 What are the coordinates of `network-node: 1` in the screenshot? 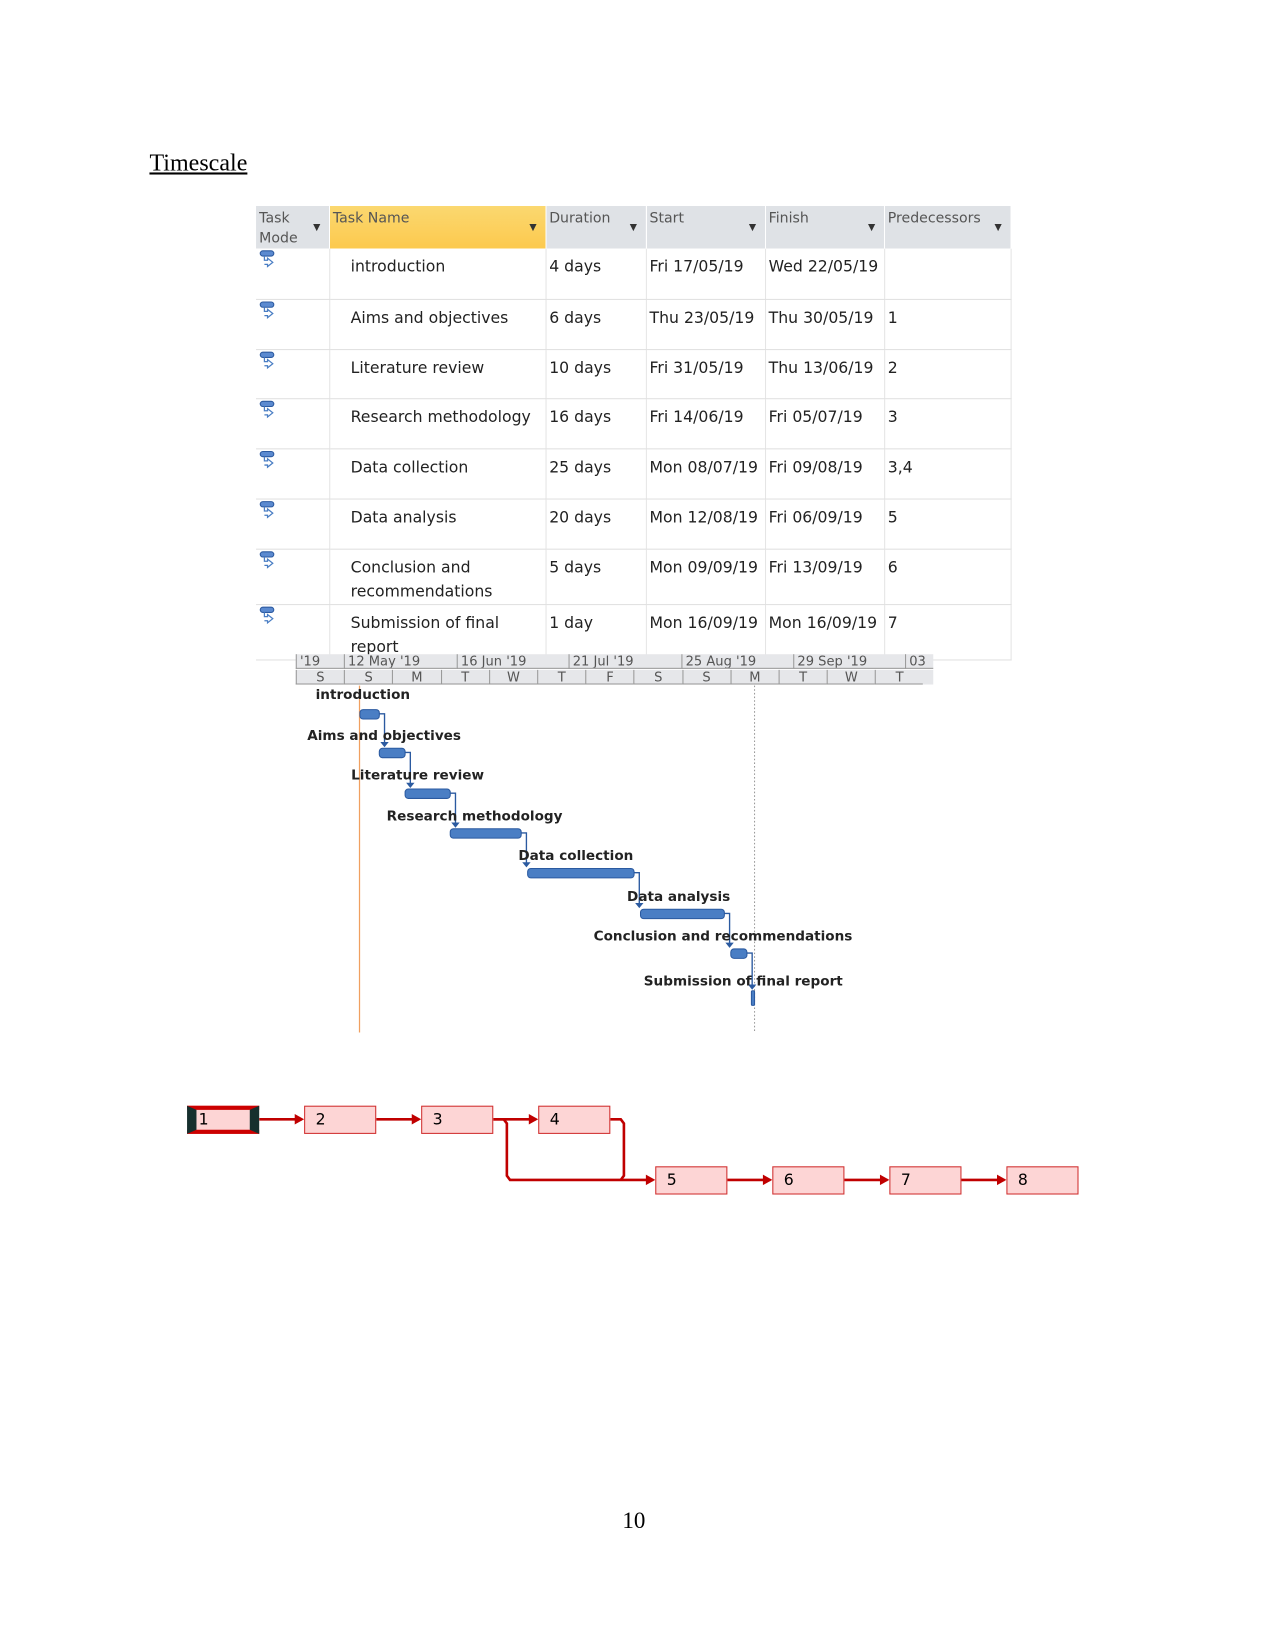 It's located at (223, 1119).